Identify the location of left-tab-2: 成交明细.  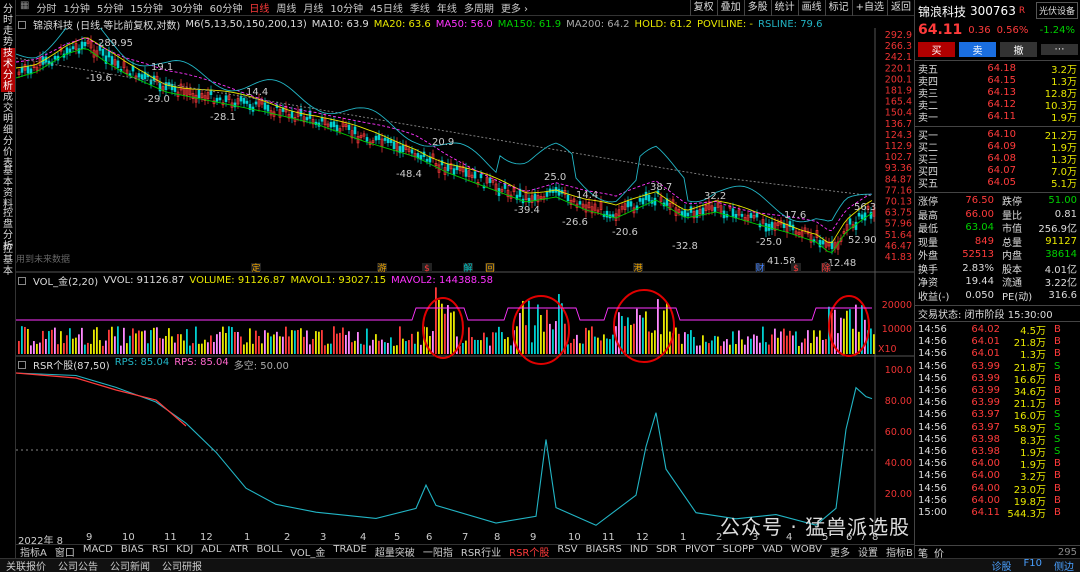
(8, 114).